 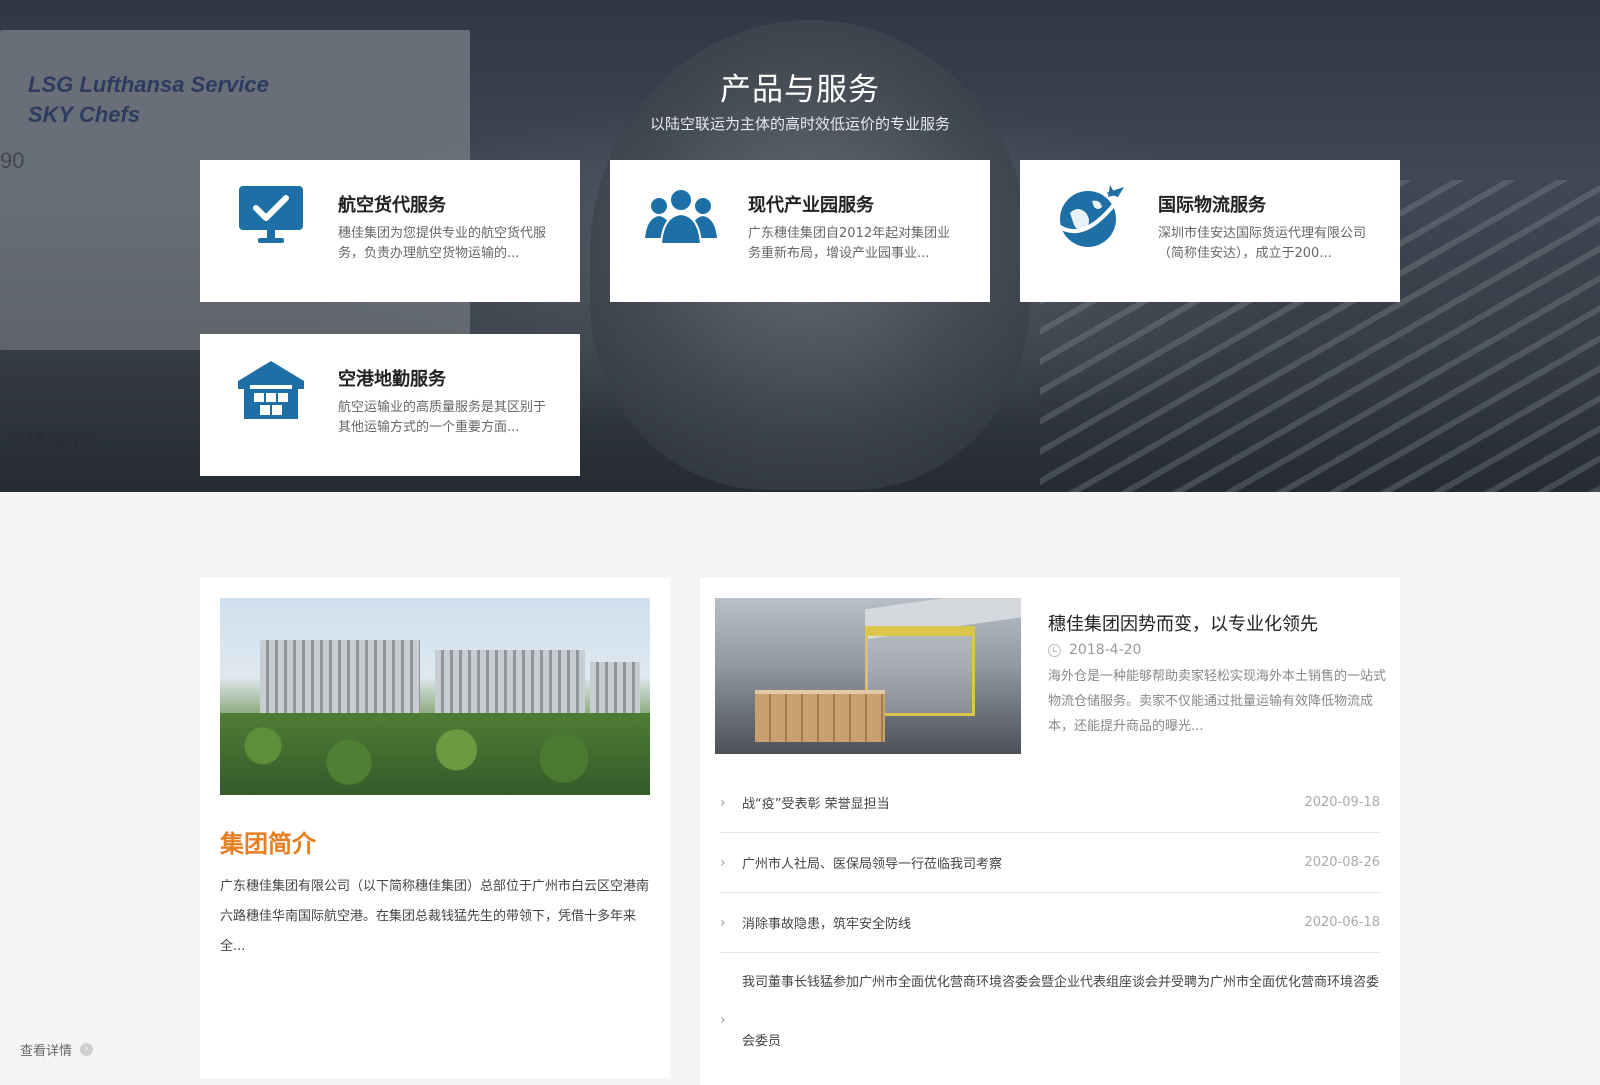 What do you see at coordinates (1342, 802) in the screenshot?
I see `news-item-date: 2020-09-18` at bounding box center [1342, 802].